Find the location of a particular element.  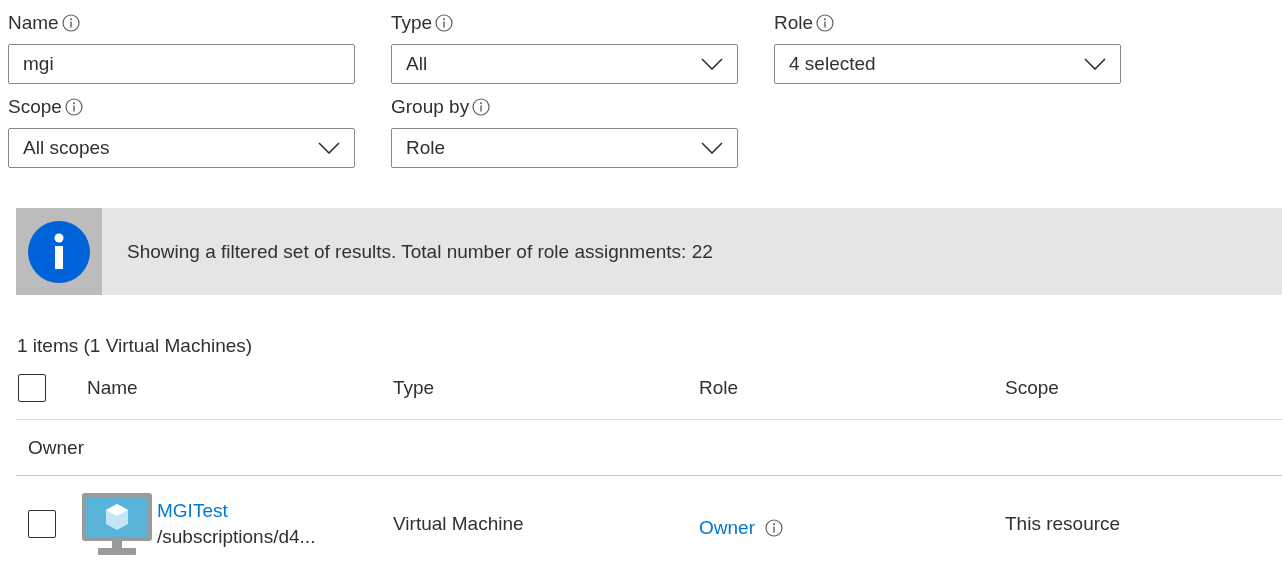

banner-message: Showing a filtered set of results. Total number of role assignments: 22 is located at coordinates (420, 251).